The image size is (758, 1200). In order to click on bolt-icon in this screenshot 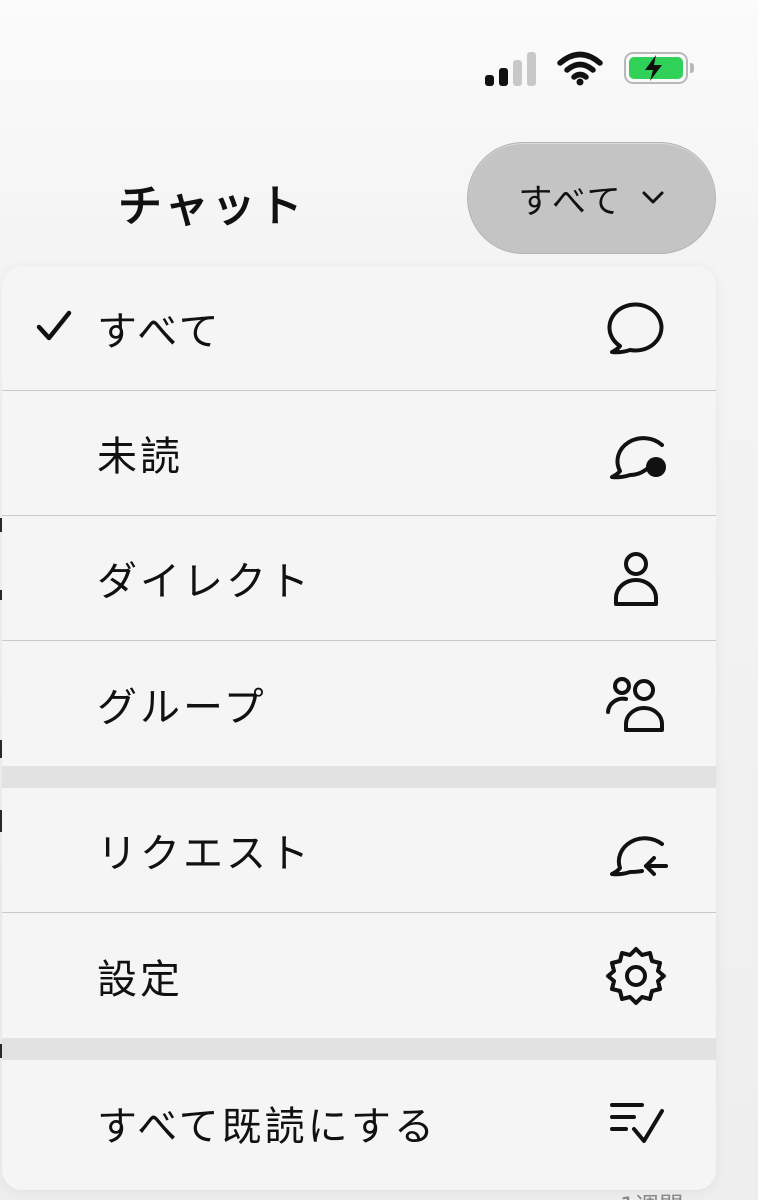, I will do `click(653, 68)`.